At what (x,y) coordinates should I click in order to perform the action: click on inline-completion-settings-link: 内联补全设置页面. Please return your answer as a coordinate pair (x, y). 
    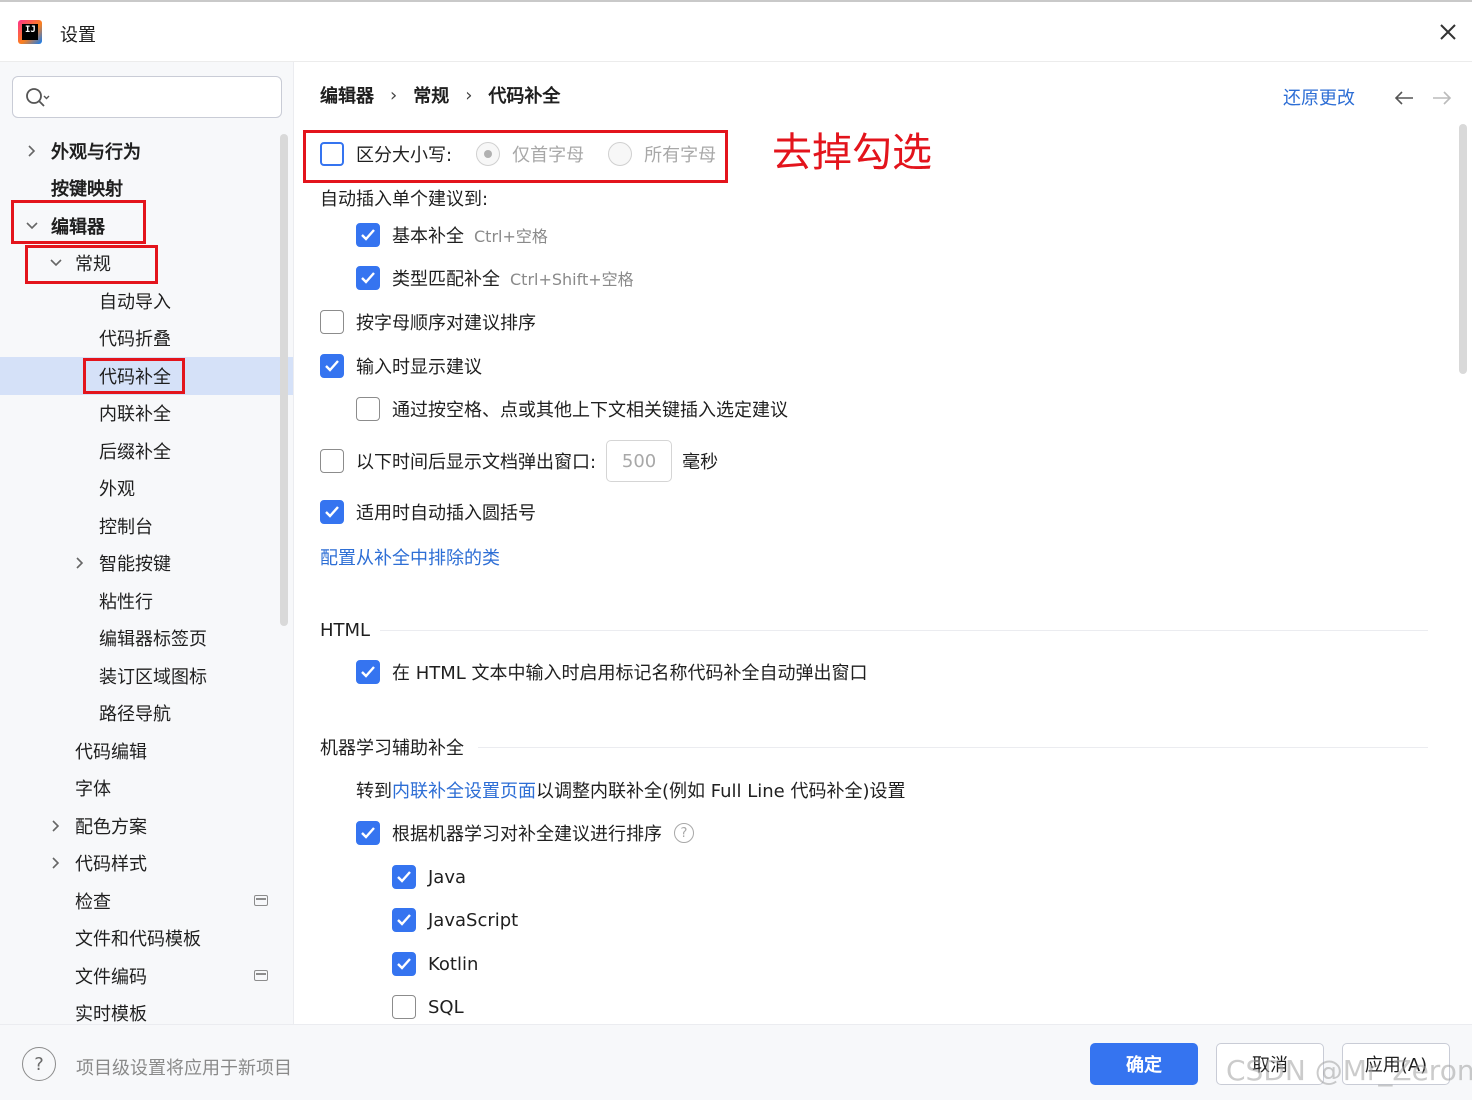
    Looking at the image, I should click on (464, 790).